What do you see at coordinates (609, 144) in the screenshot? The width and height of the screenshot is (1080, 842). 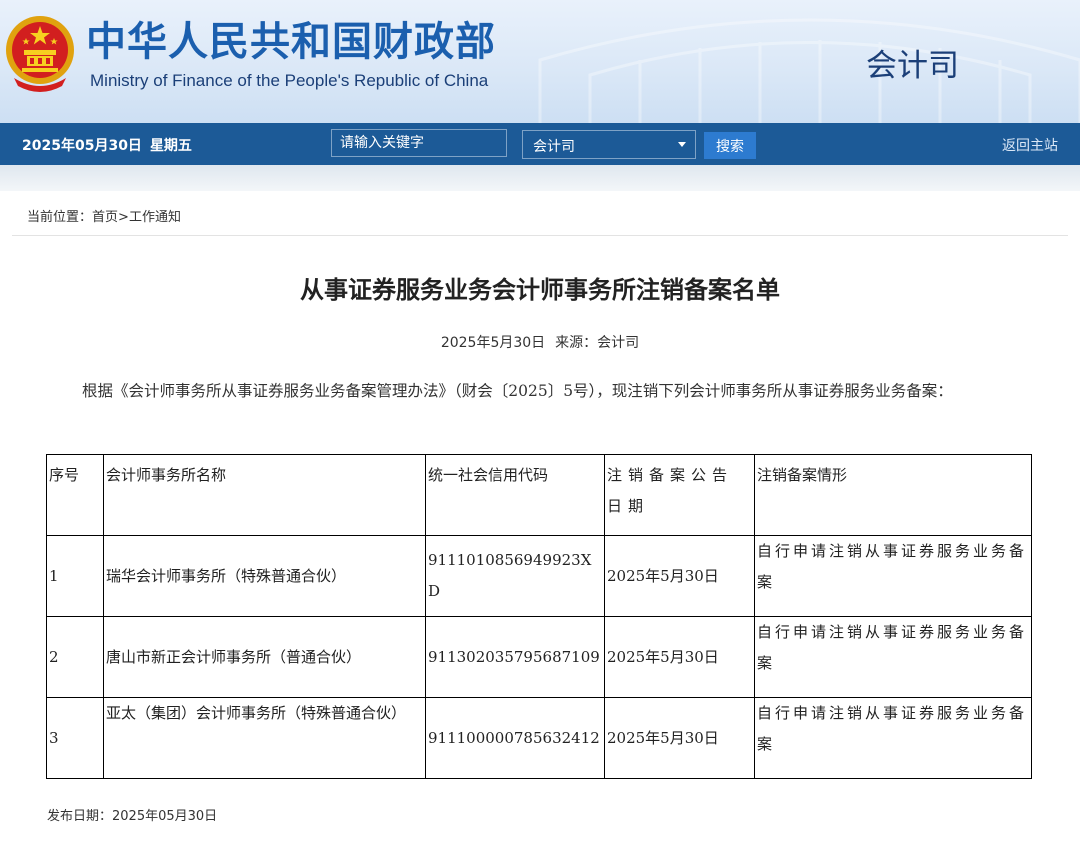 I see `search-scope-select: 会计司` at bounding box center [609, 144].